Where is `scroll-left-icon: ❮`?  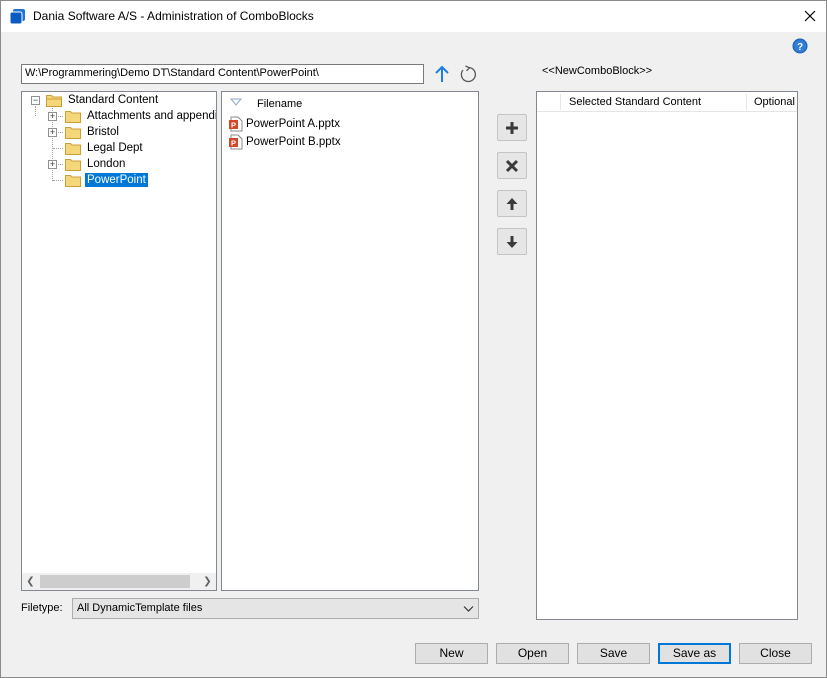
scroll-left-icon: ❮ is located at coordinates (30, 581).